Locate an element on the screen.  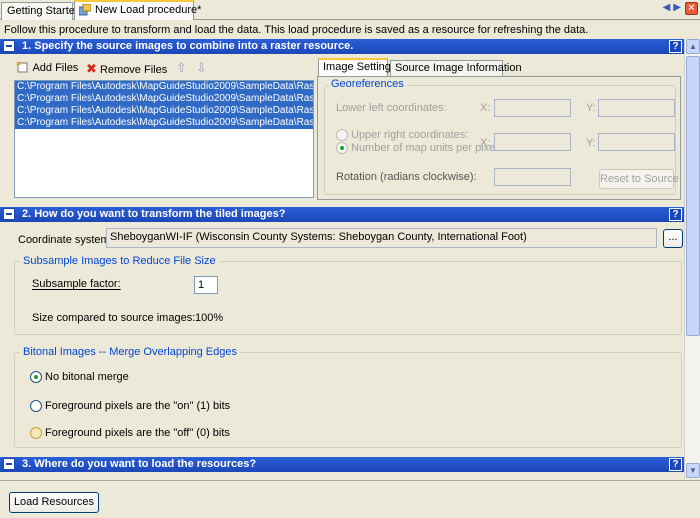
subsample-factor-text: Subsample factor: is located at coordinates (76, 284).